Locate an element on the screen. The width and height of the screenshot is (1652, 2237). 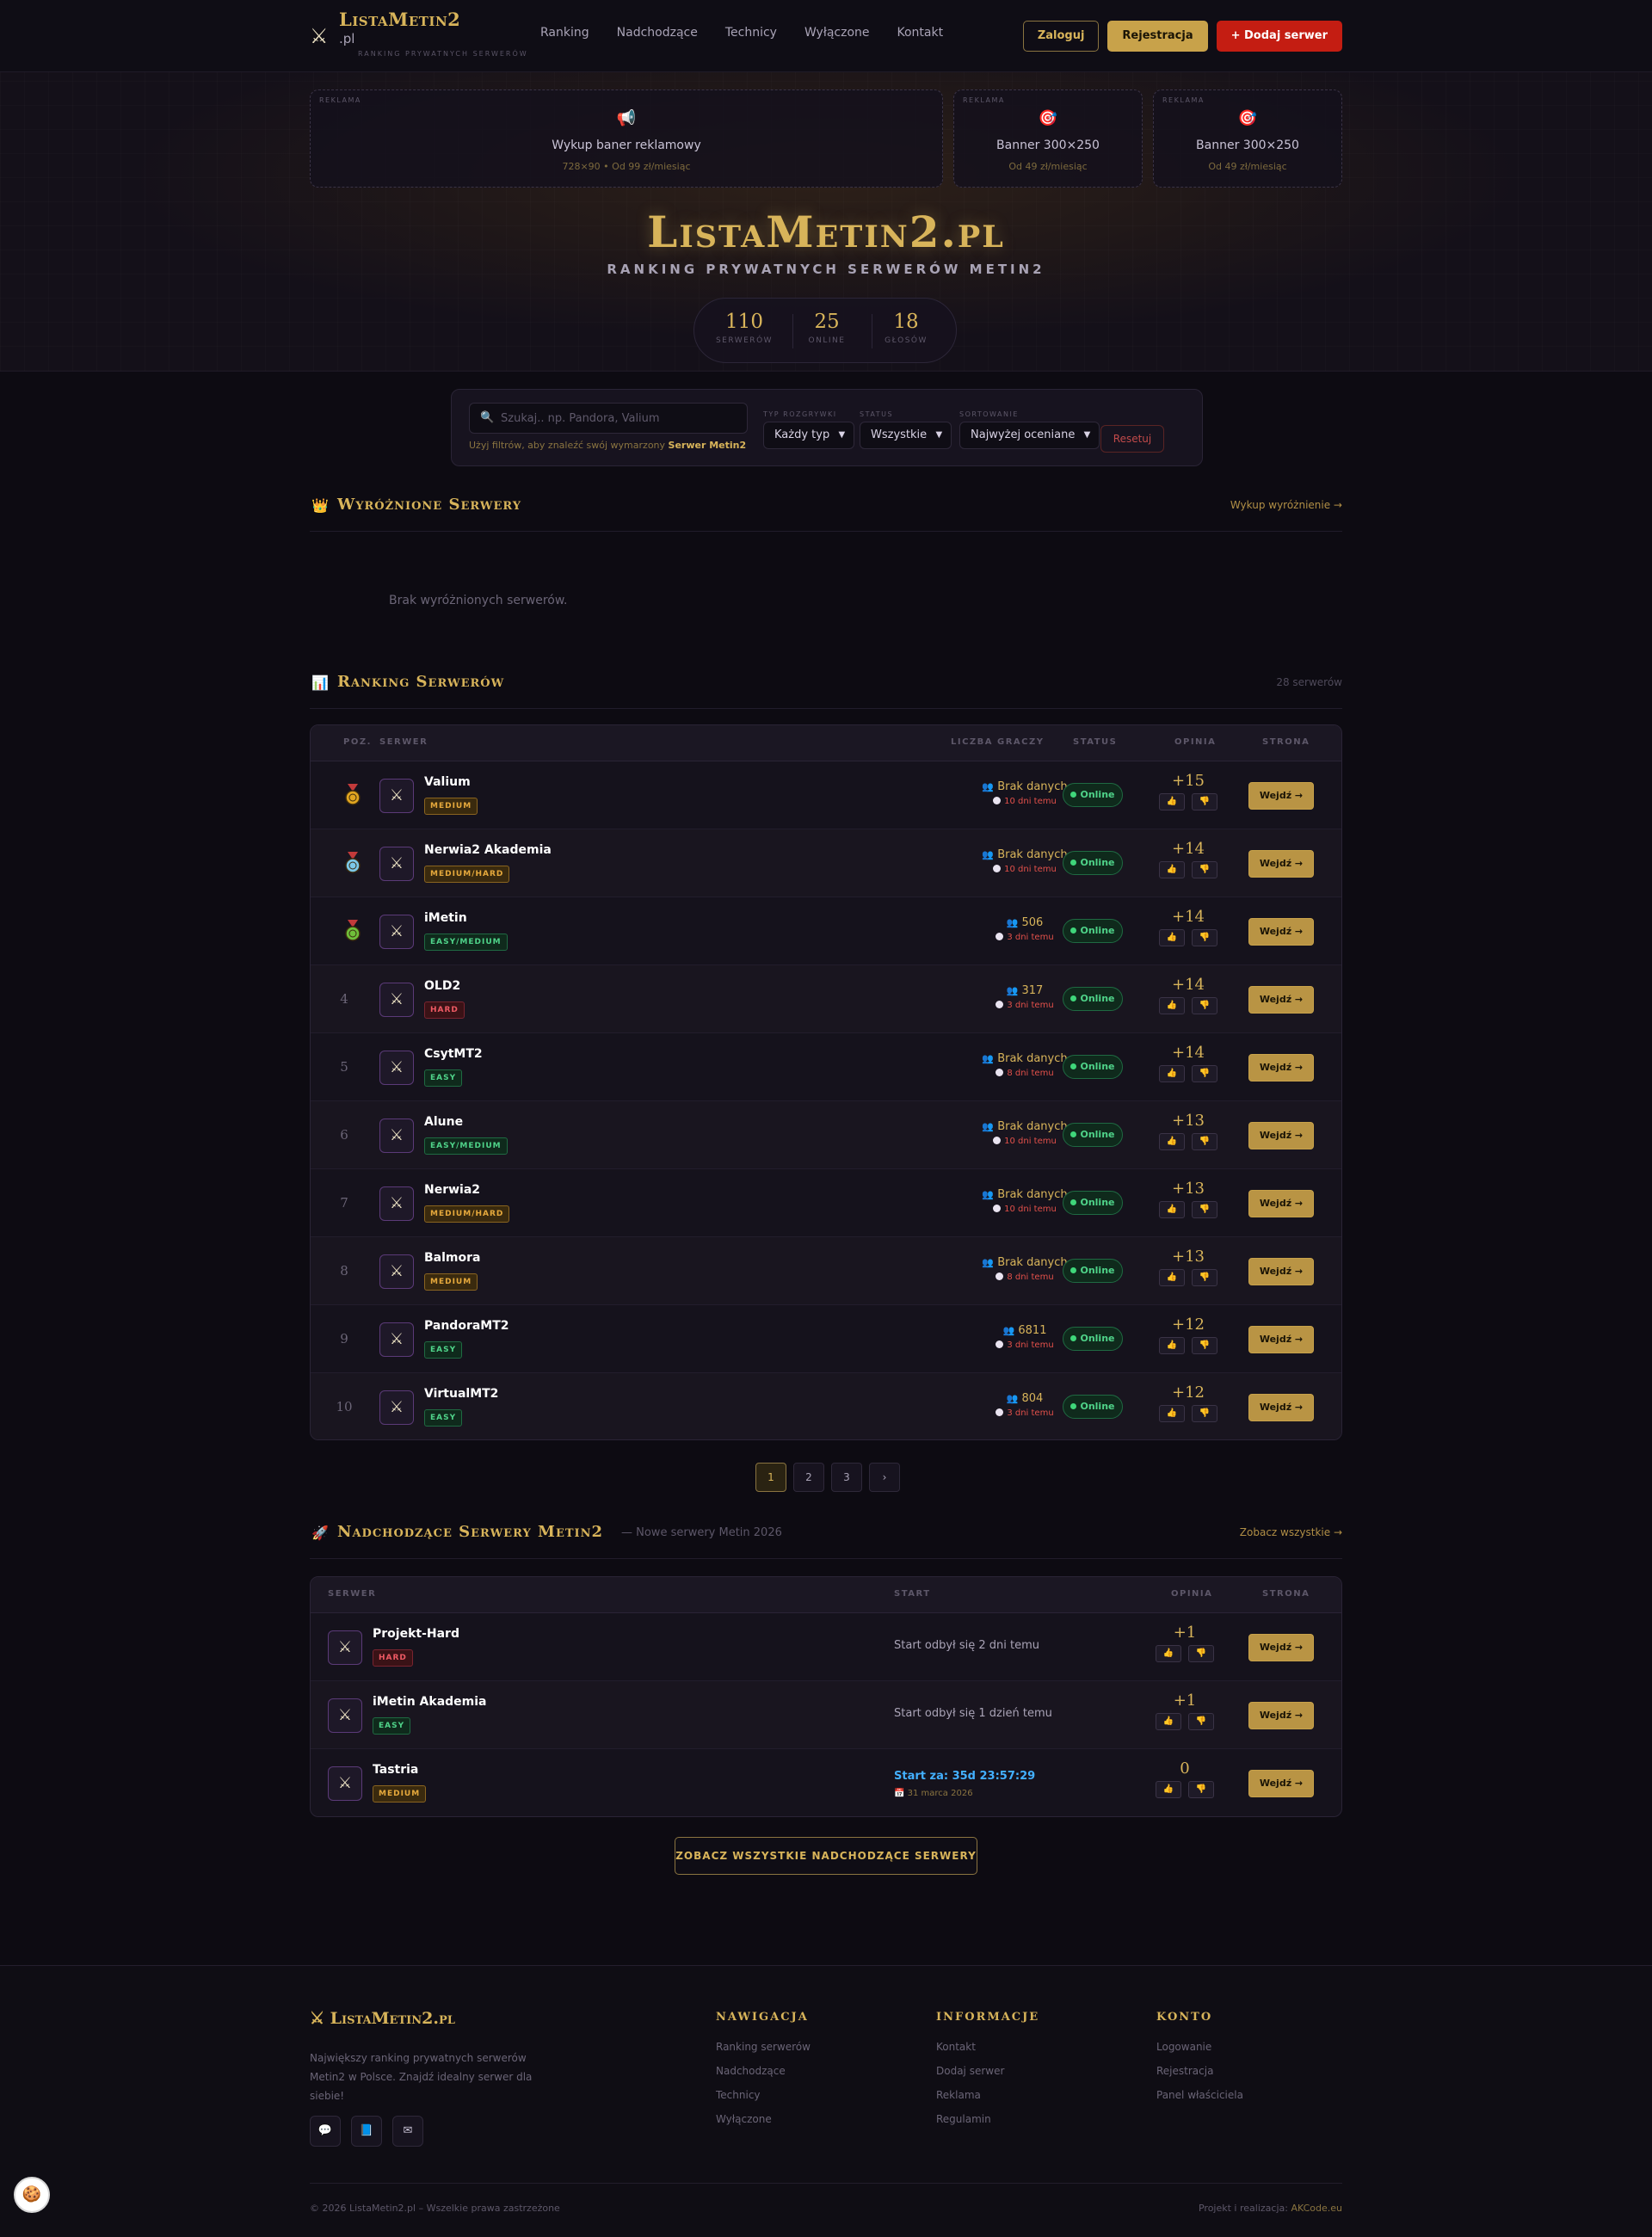
credit-link: AKCode.eu is located at coordinates (1316, 2208).